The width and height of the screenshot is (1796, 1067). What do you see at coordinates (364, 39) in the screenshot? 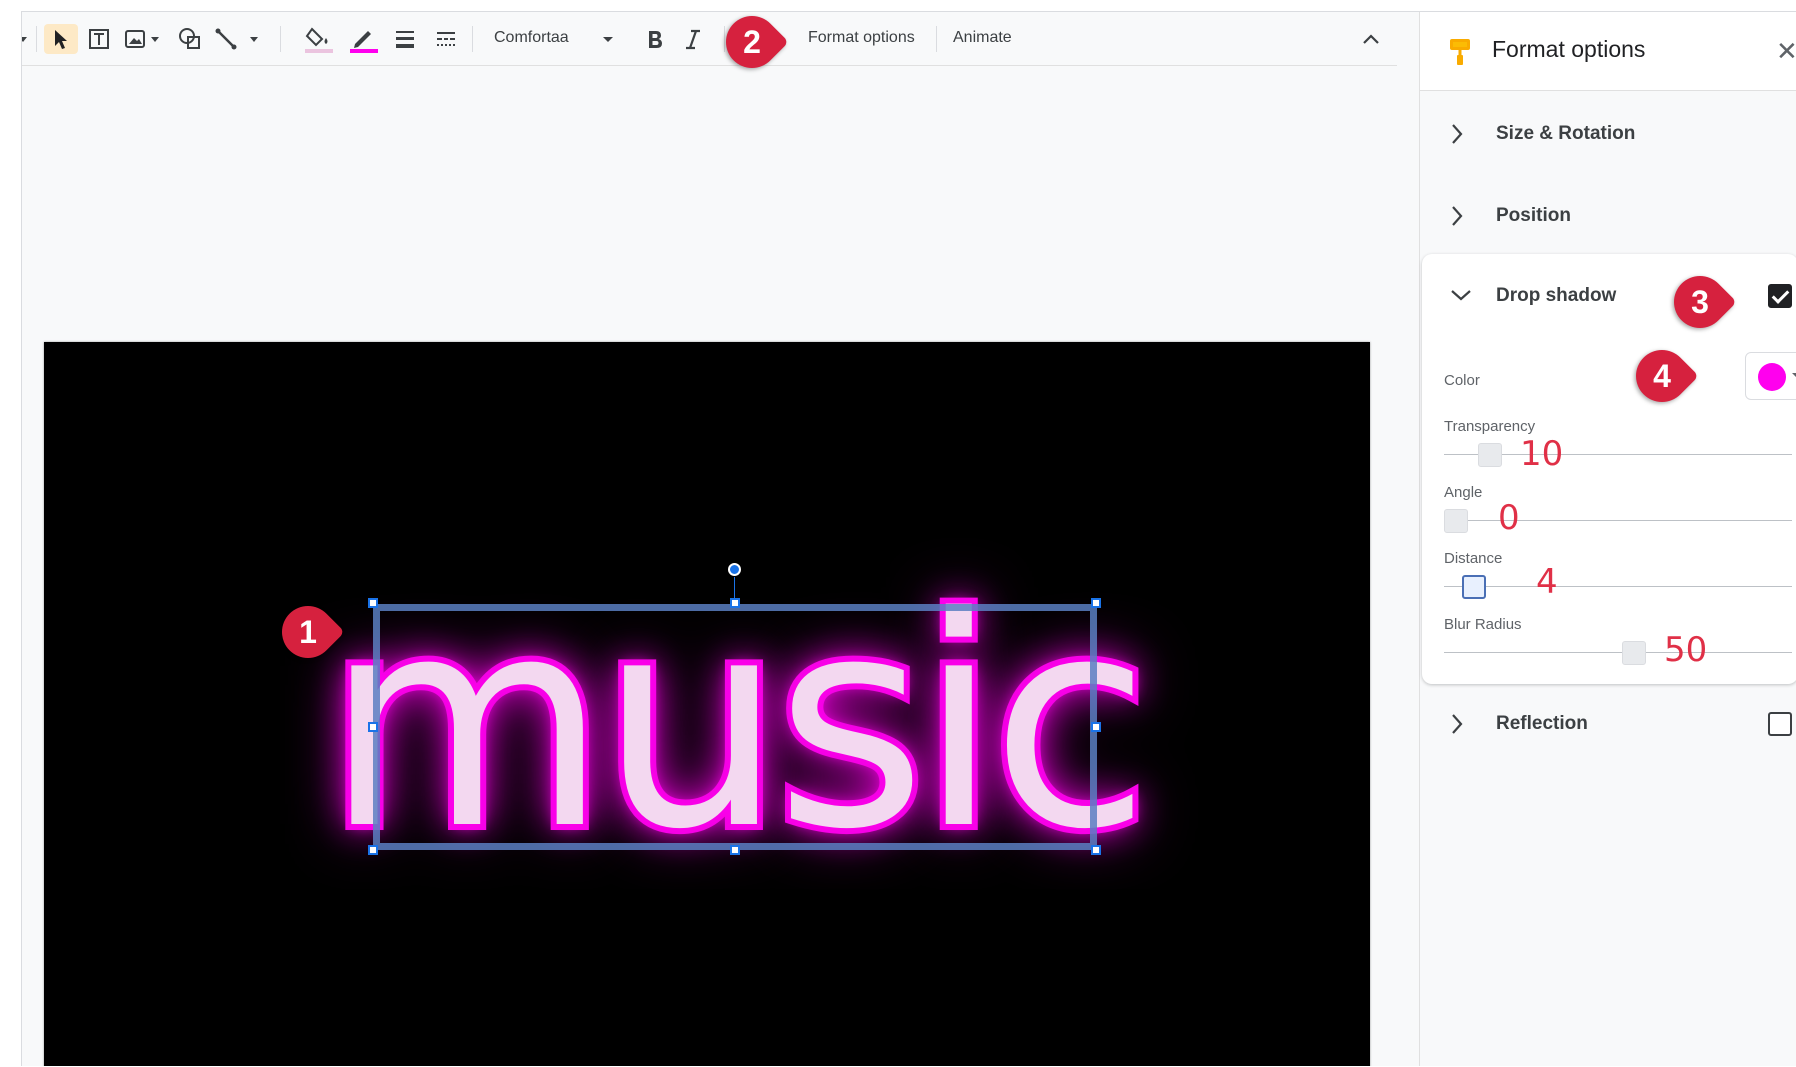
I see `border-color-icon` at bounding box center [364, 39].